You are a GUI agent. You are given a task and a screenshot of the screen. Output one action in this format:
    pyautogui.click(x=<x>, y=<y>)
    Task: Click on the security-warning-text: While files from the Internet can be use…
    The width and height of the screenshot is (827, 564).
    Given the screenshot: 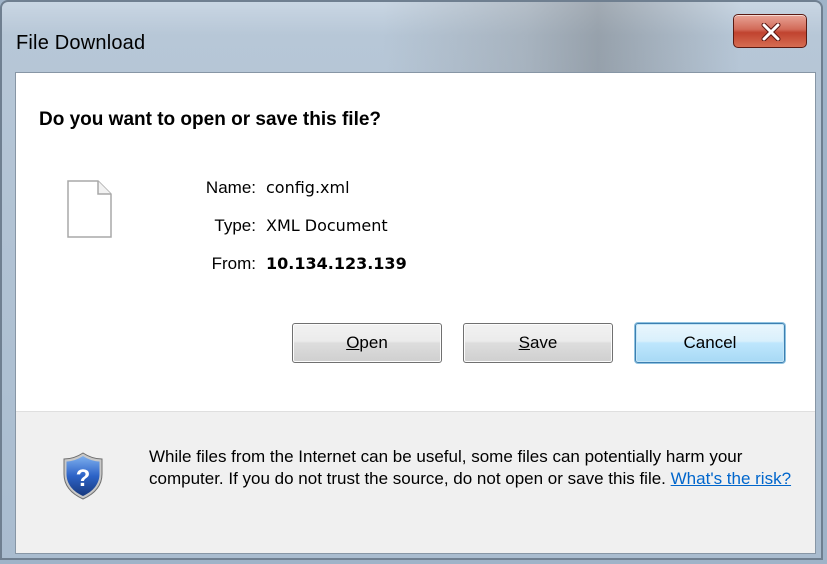 What is the action you would take?
    pyautogui.click(x=471, y=468)
    